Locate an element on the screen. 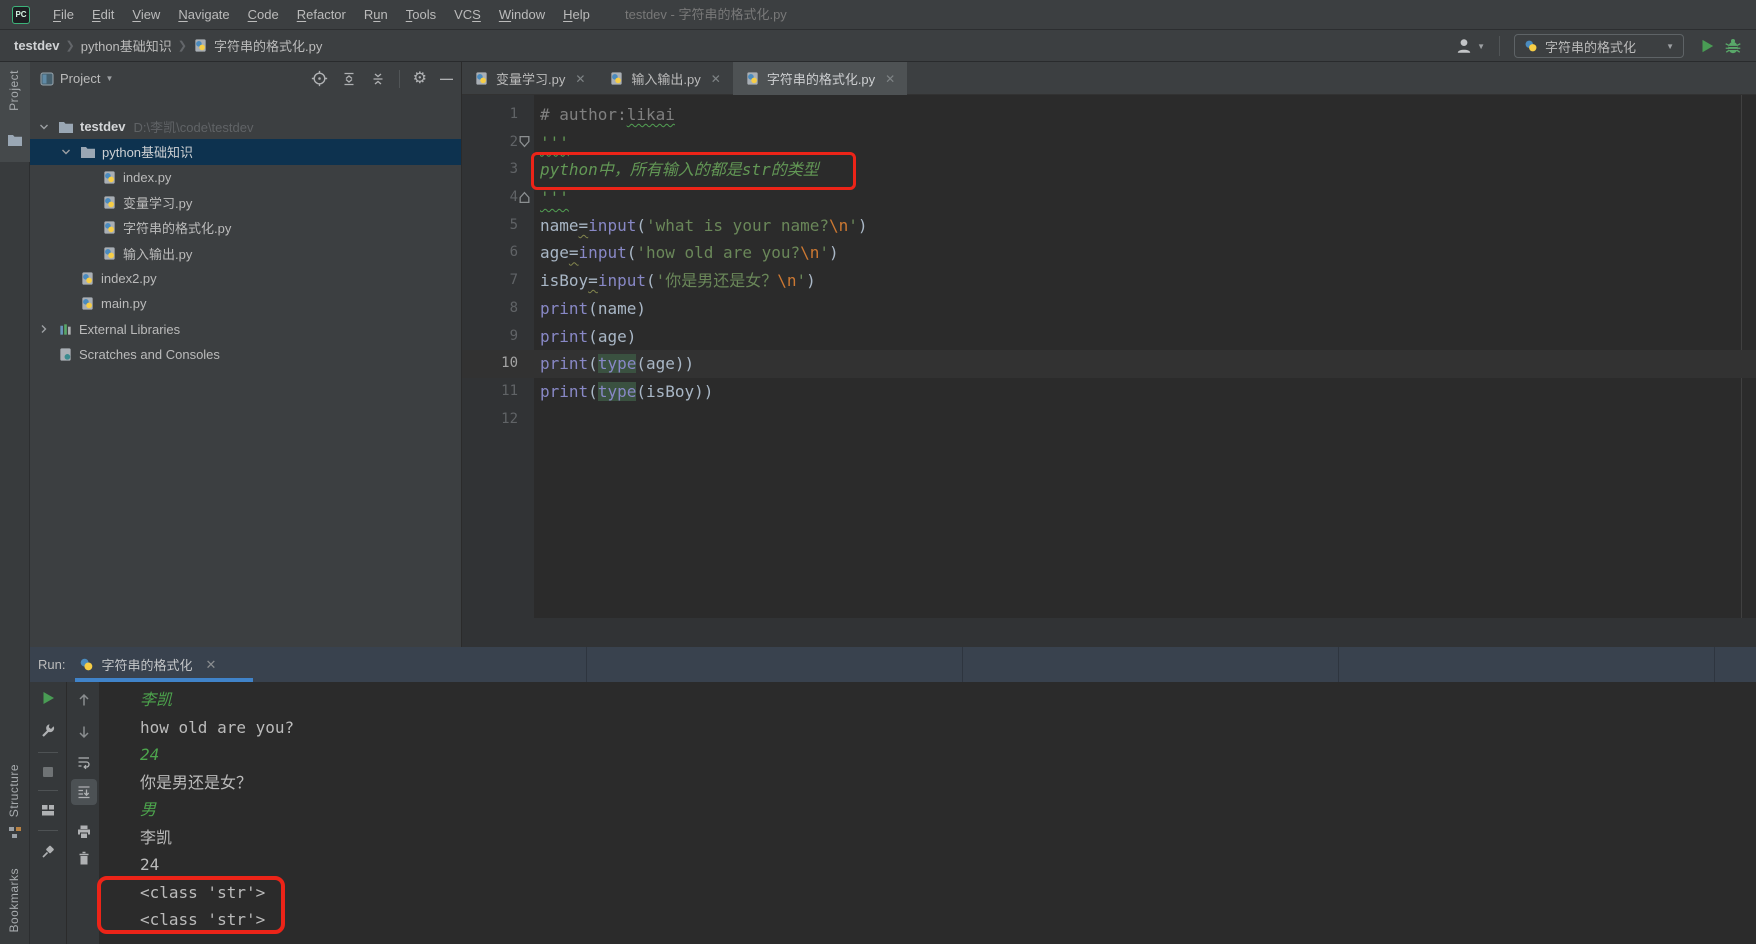  soft-wrap-icon is located at coordinates (84, 762).